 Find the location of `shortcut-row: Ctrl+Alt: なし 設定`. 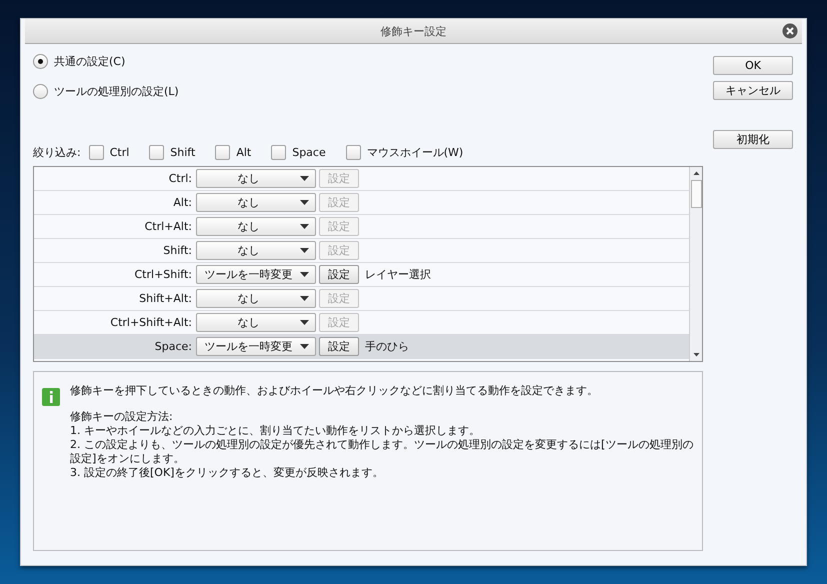

shortcut-row: Ctrl+Alt: なし 設定 is located at coordinates (361, 227).